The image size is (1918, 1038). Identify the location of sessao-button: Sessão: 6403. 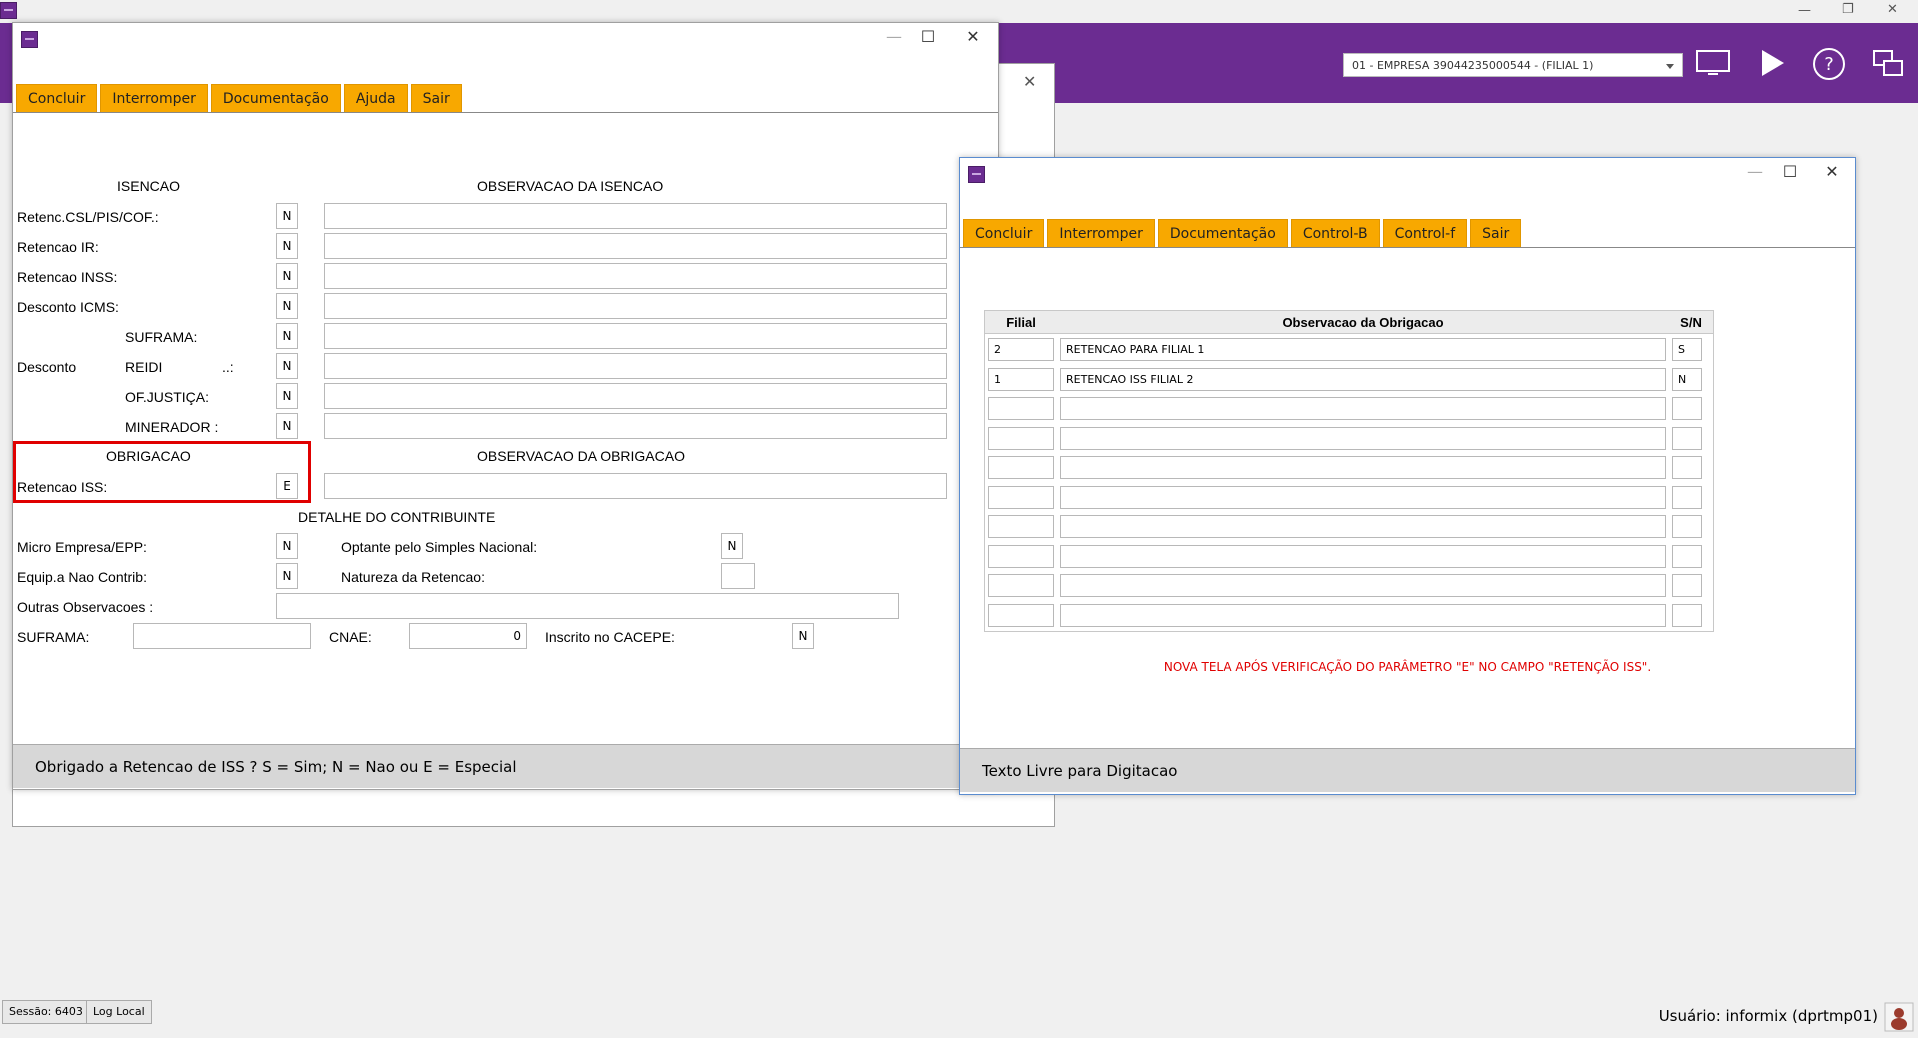
(46, 1012).